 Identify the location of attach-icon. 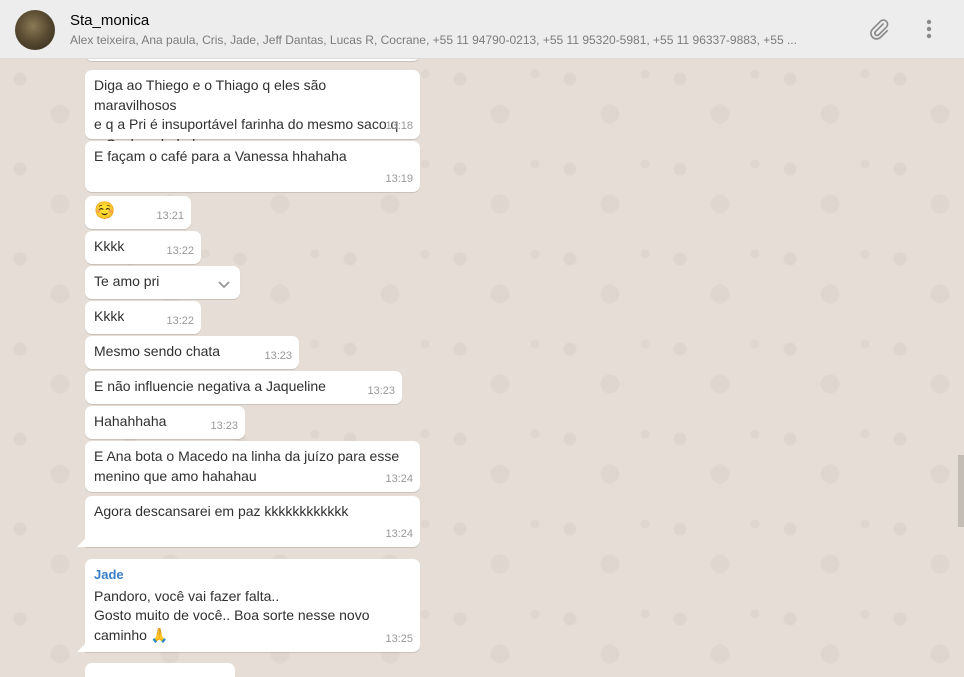
(879, 29).